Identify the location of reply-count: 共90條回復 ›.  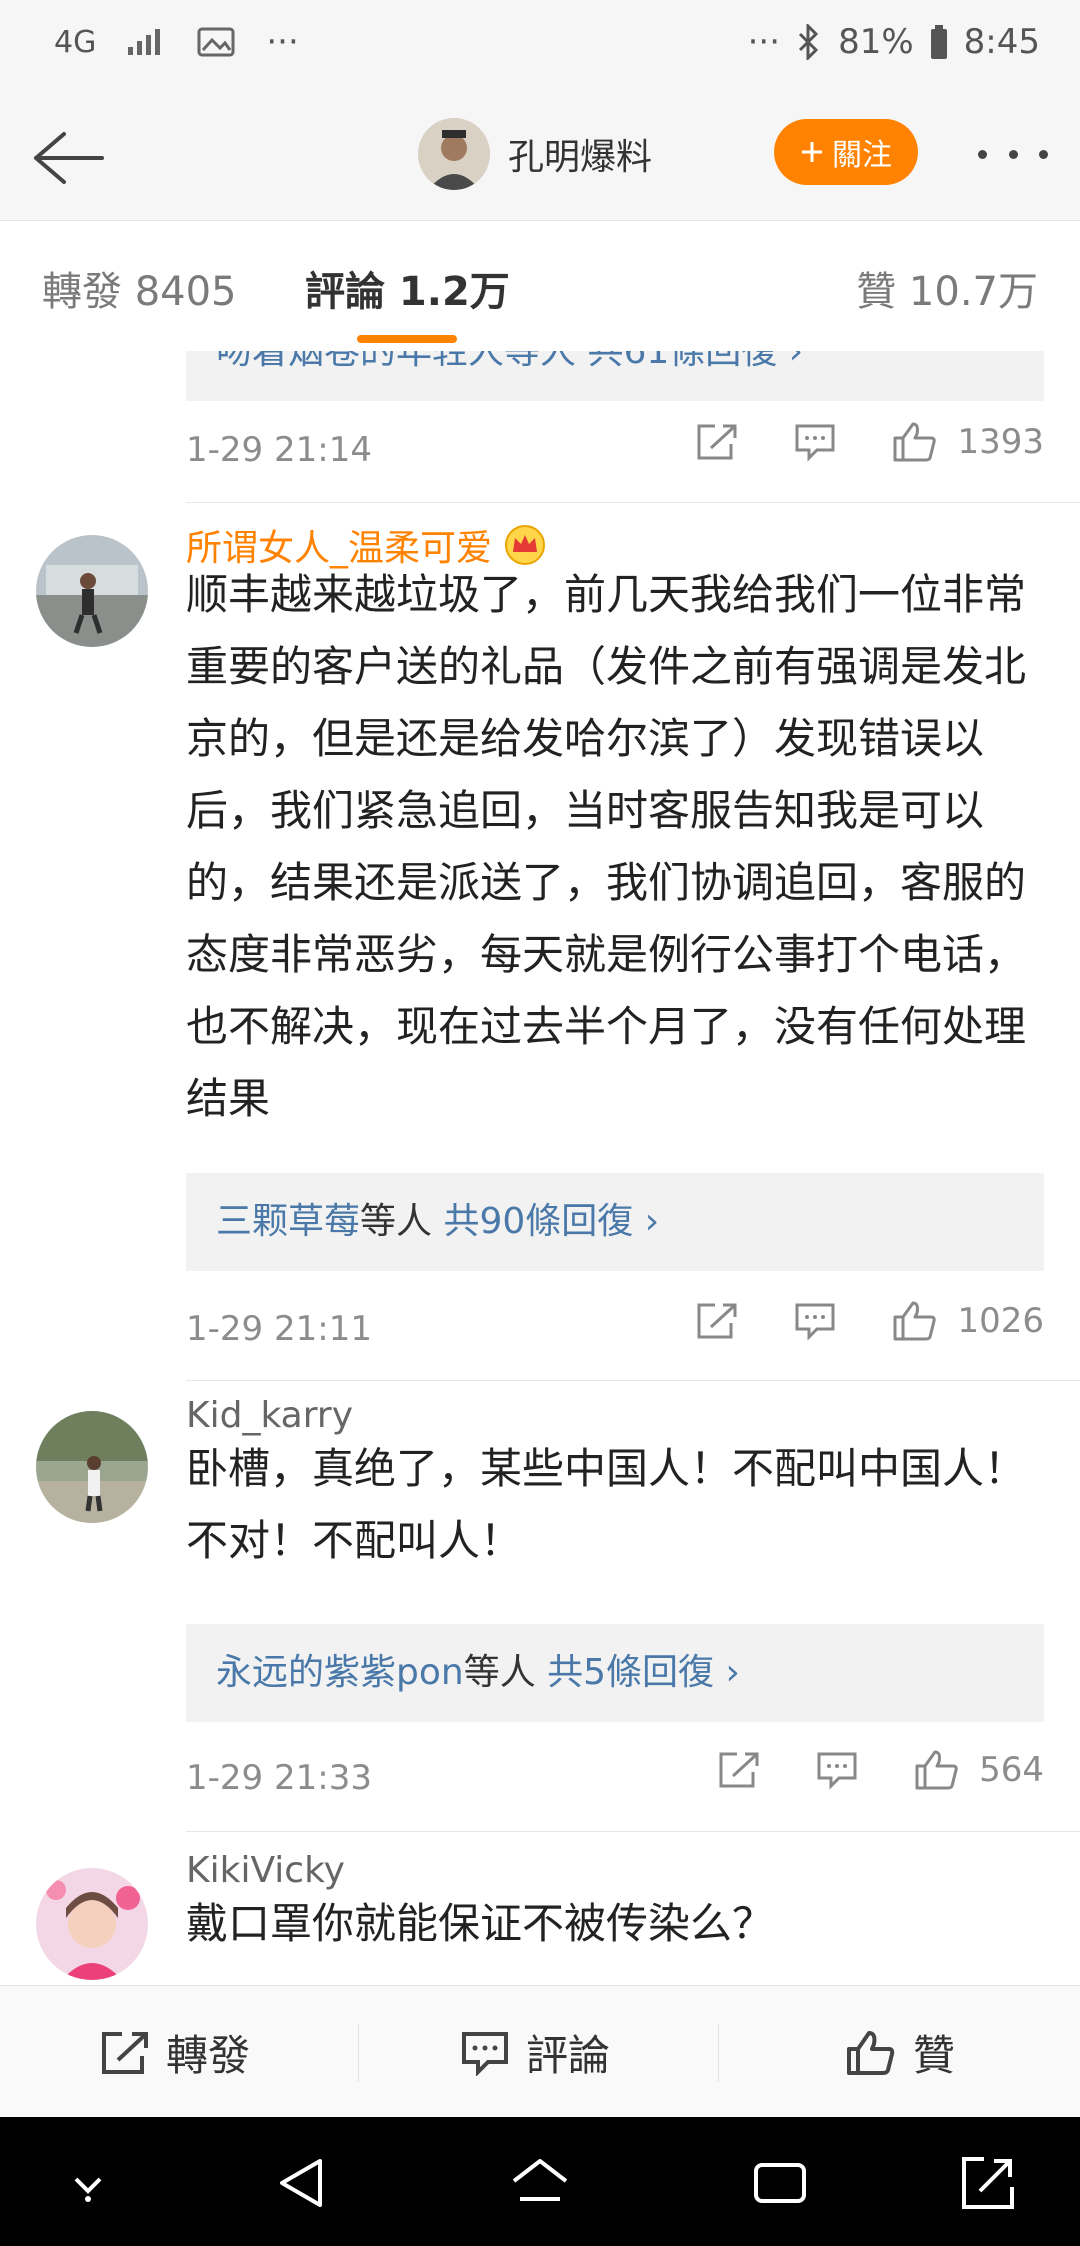
(551, 1221).